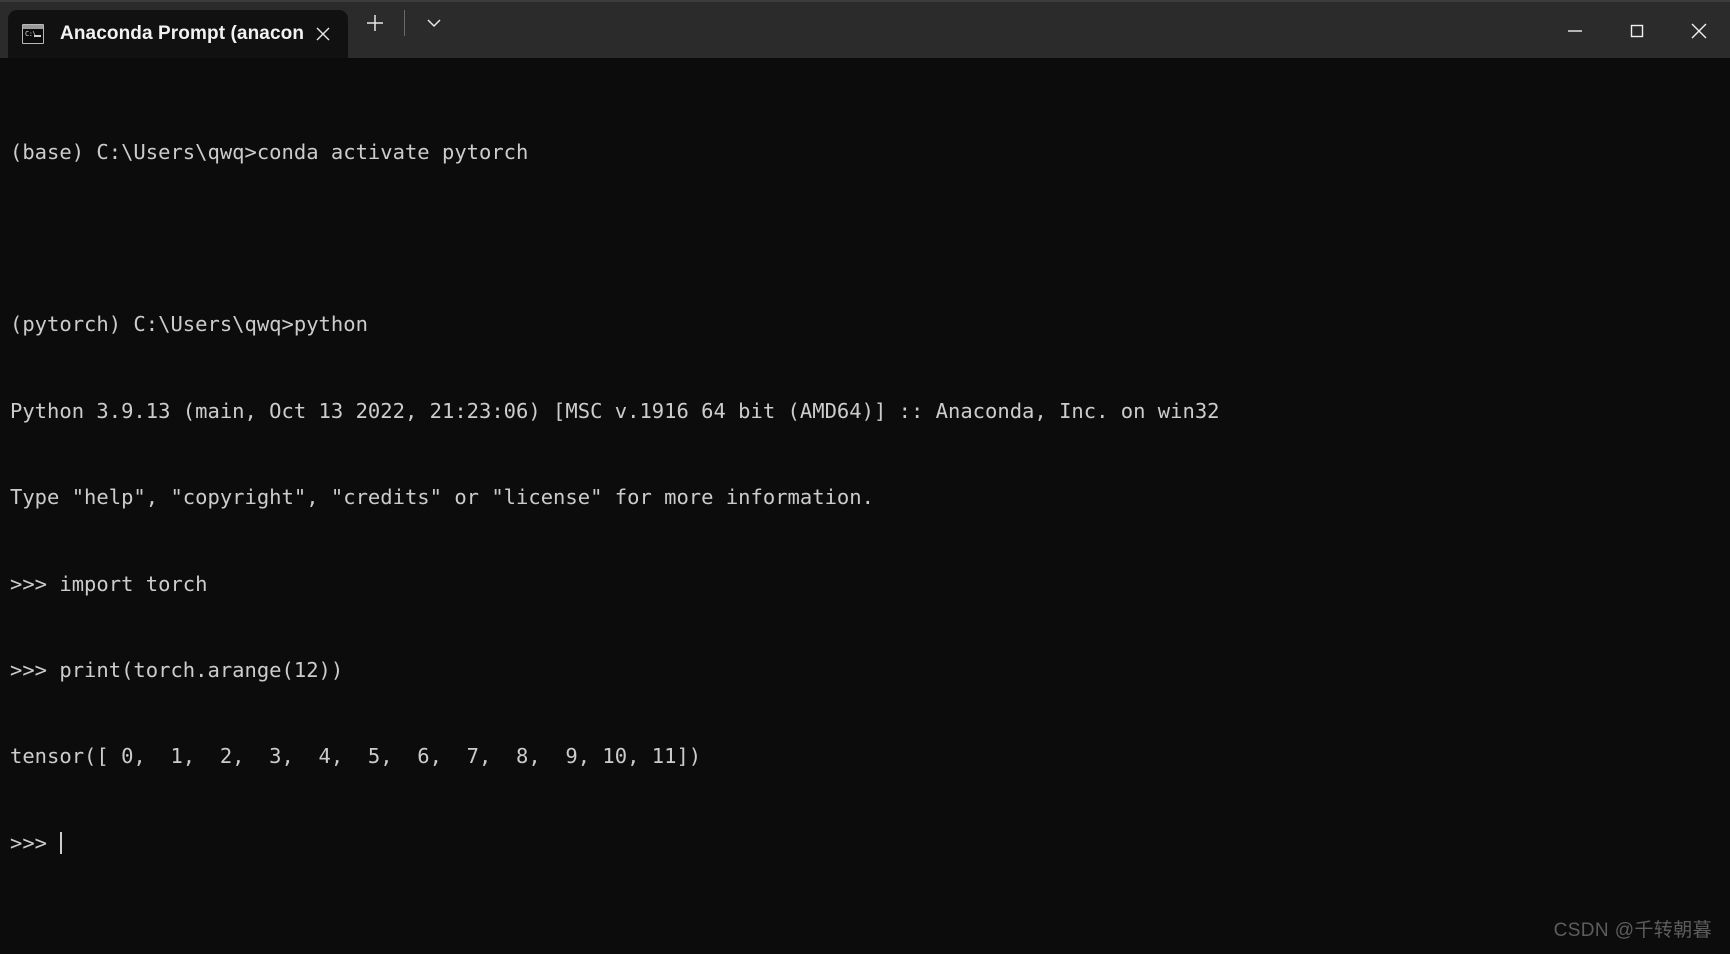  What do you see at coordinates (109, 583) in the screenshot?
I see `console-line: >>> import torch` at bounding box center [109, 583].